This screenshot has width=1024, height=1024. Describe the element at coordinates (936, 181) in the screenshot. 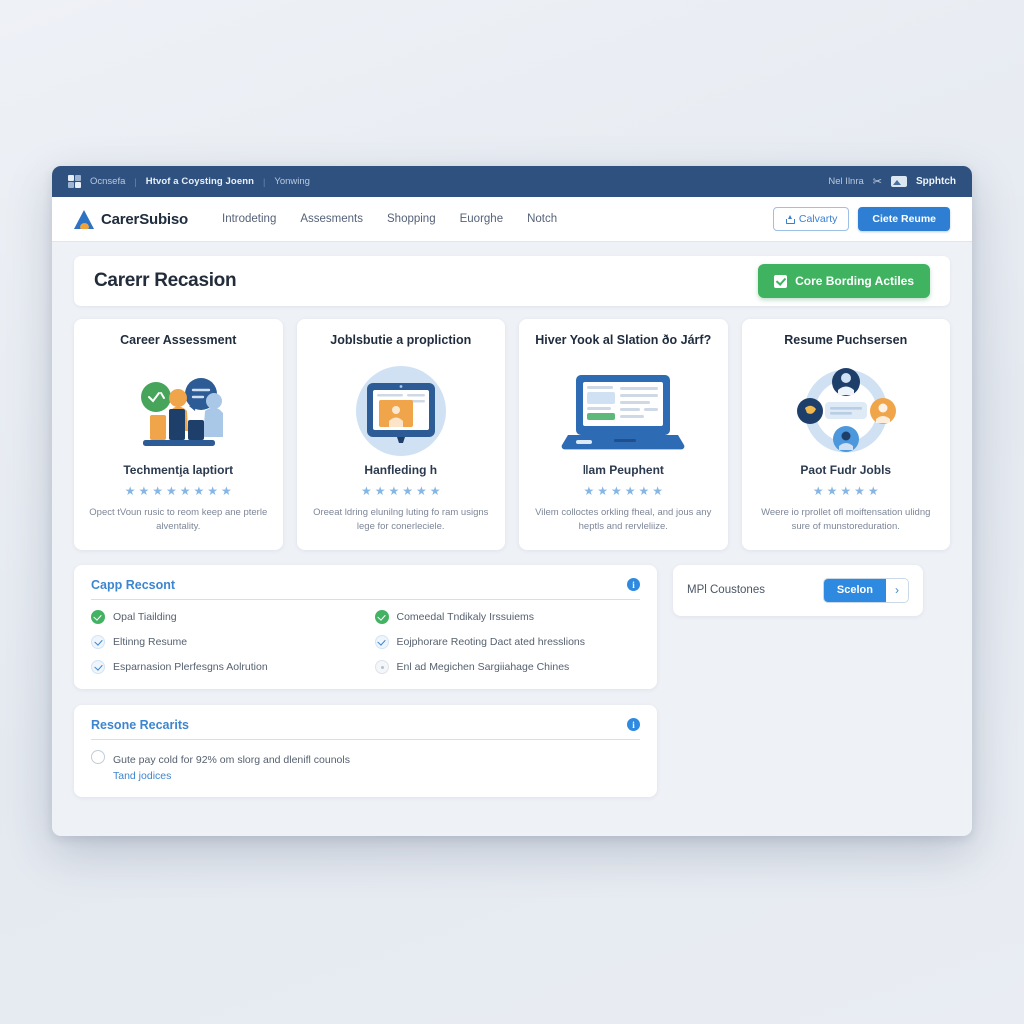

I see `user-menu-label: Spphtch` at that location.